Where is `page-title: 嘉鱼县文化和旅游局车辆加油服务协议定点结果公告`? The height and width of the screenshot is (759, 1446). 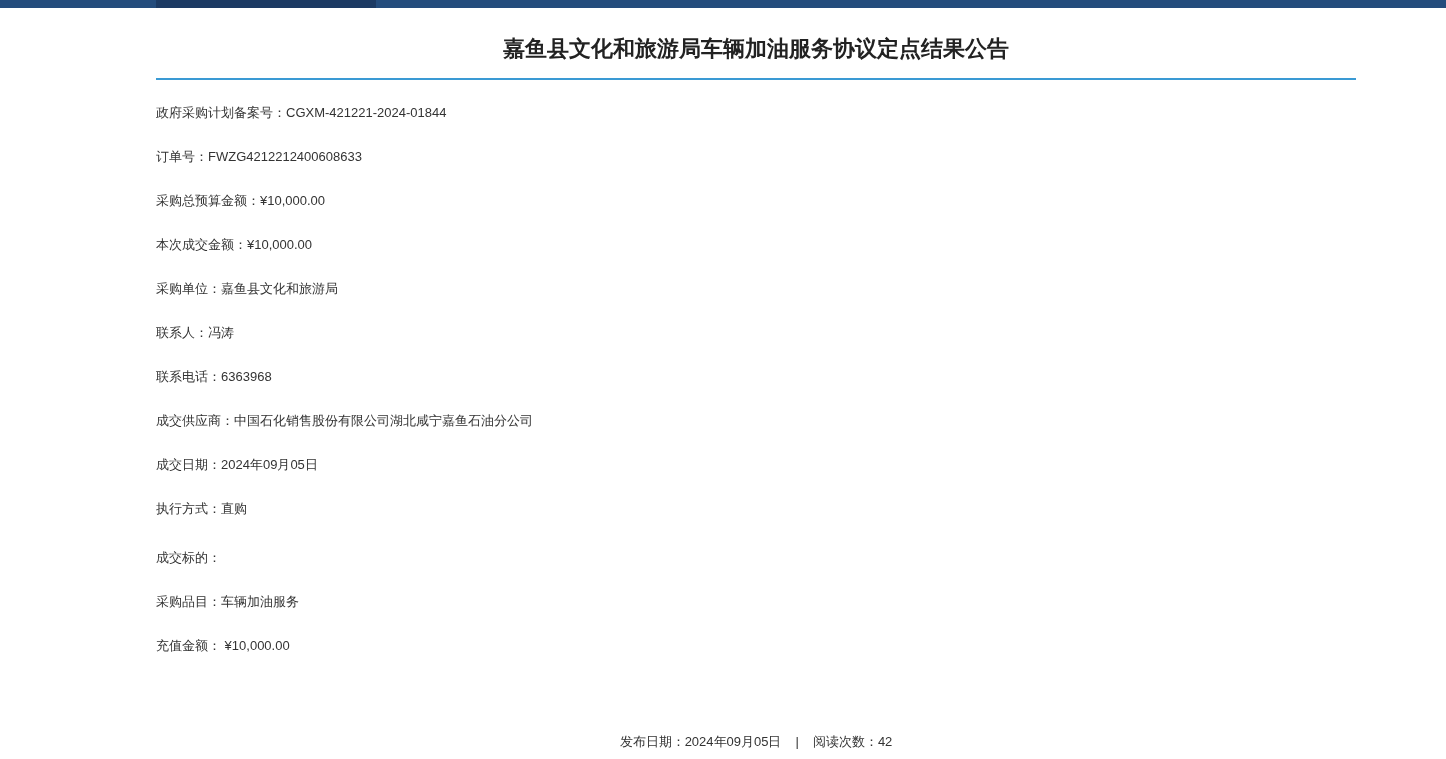
page-title: 嘉鱼县文化和旅游局车辆加油服务协议定点结果公告 is located at coordinates (756, 44).